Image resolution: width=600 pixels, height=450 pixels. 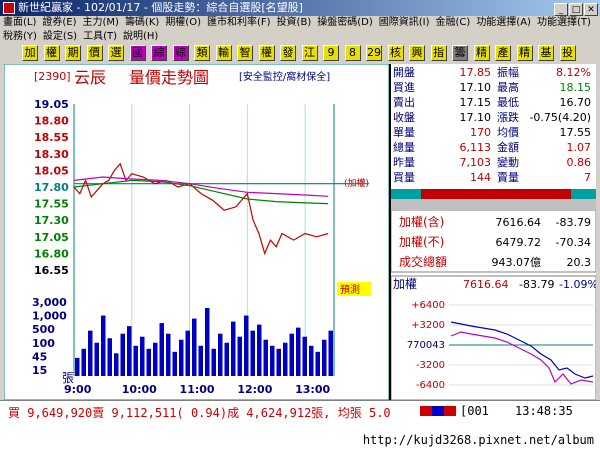 I want to click on toolbar-button-24: 基, so click(x=546, y=53).